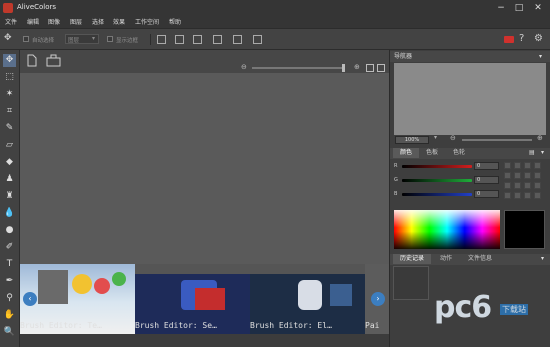 The image size is (550, 347). What do you see at coordinates (9, 298) in the screenshot?
I see `eyedropper-tool-icon: ⚲` at bounding box center [9, 298].